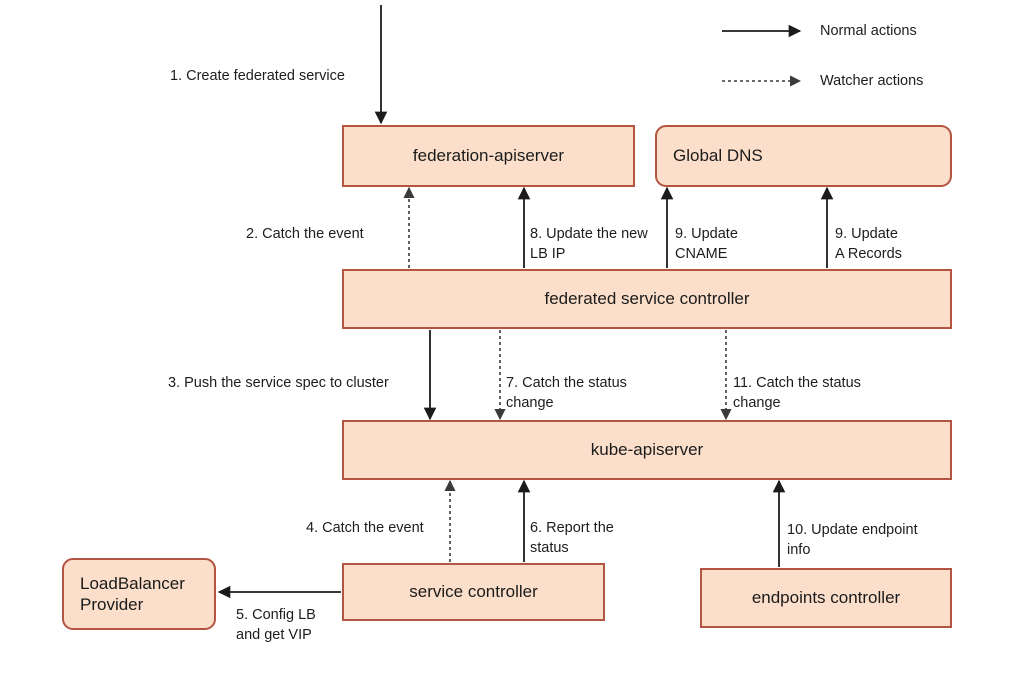 Image resolution: width=1014 pixels, height=677 pixels. I want to click on edge-label-step-7: 7. Catch the status change, so click(566, 393).